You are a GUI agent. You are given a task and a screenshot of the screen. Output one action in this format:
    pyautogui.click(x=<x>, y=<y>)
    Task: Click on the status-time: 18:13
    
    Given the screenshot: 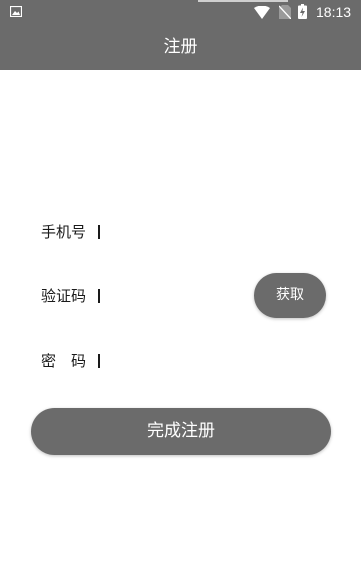 What is the action you would take?
    pyautogui.click(x=334, y=12)
    